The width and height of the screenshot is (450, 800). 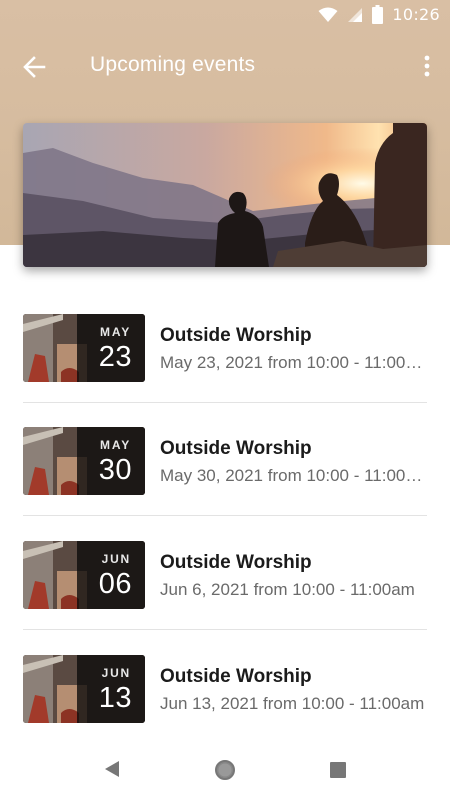 I want to click on event-thumbnail: MAY 23, so click(x=84, y=348).